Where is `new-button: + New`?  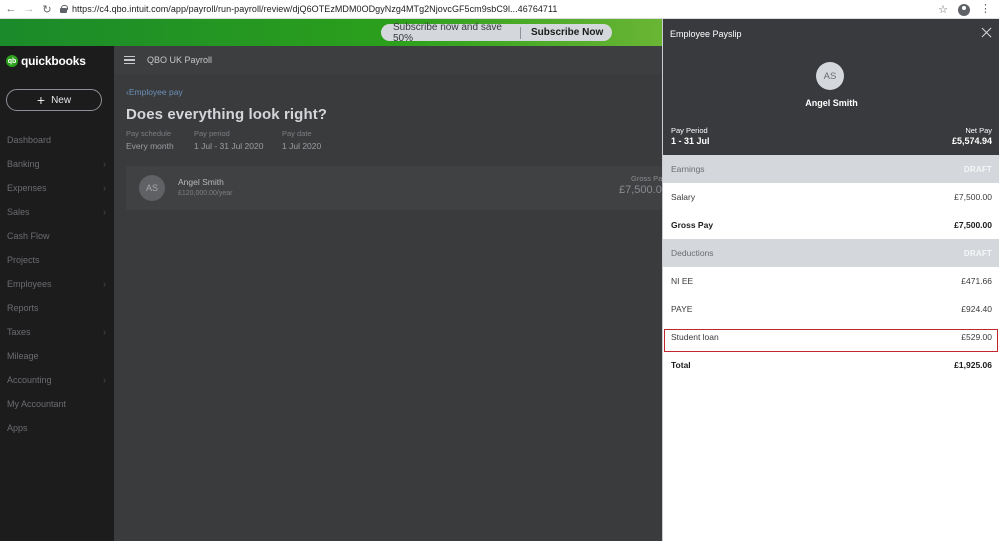
new-button: + New is located at coordinates (54, 100).